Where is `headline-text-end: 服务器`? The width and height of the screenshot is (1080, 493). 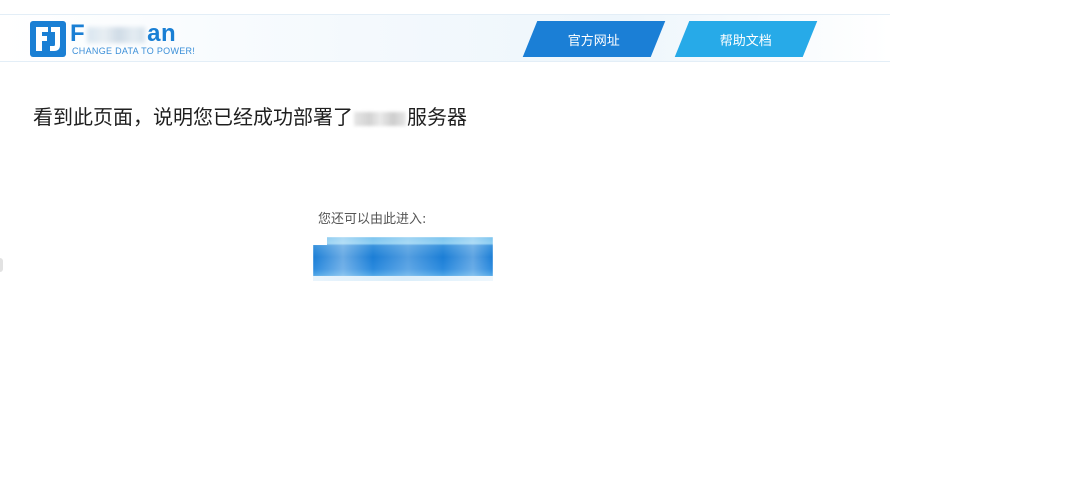
headline-text-end: 服务器 is located at coordinates (437, 117).